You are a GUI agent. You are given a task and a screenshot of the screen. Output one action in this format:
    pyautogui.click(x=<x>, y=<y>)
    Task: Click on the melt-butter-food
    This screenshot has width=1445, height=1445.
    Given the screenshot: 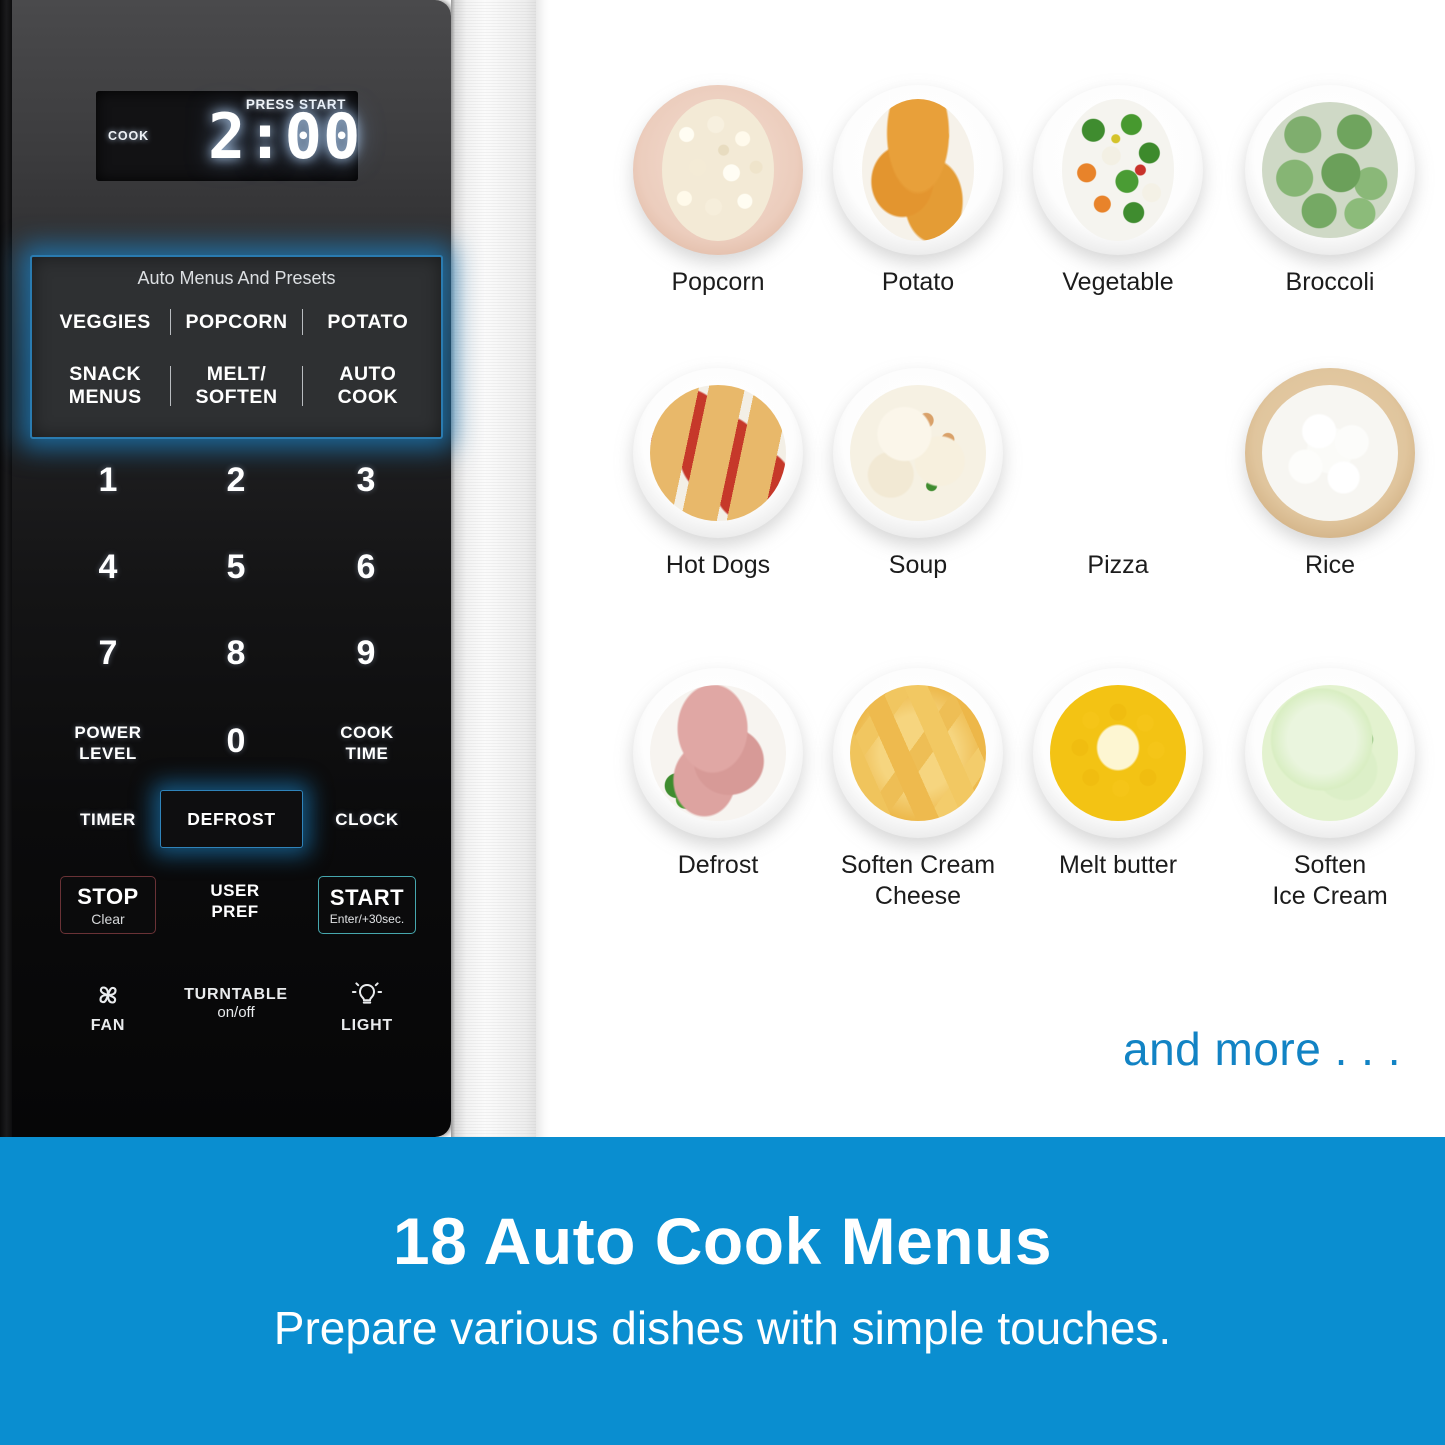 What is the action you would take?
    pyautogui.click(x=1118, y=753)
    